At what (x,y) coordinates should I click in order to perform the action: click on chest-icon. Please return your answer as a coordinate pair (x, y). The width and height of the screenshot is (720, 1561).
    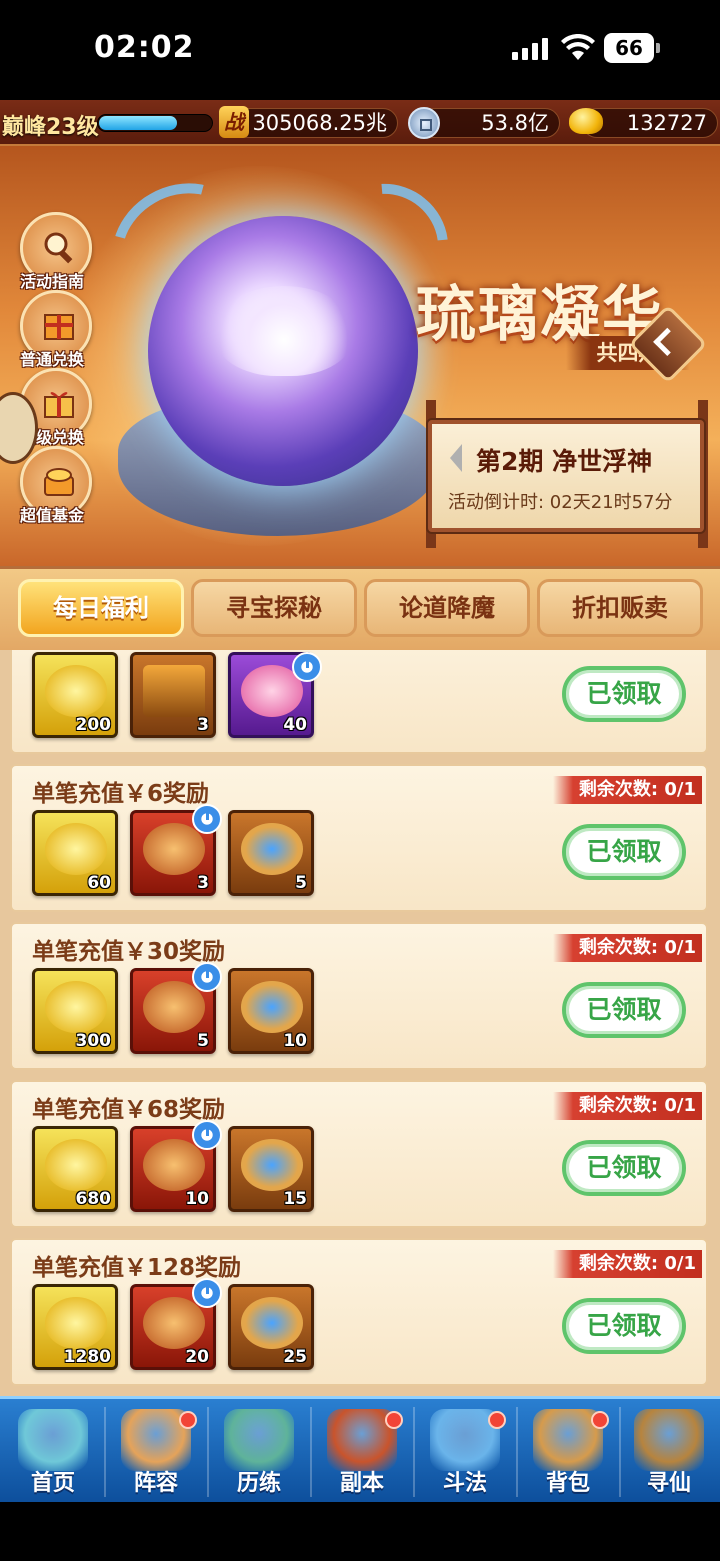
    Looking at the image, I should click on (174, 691).